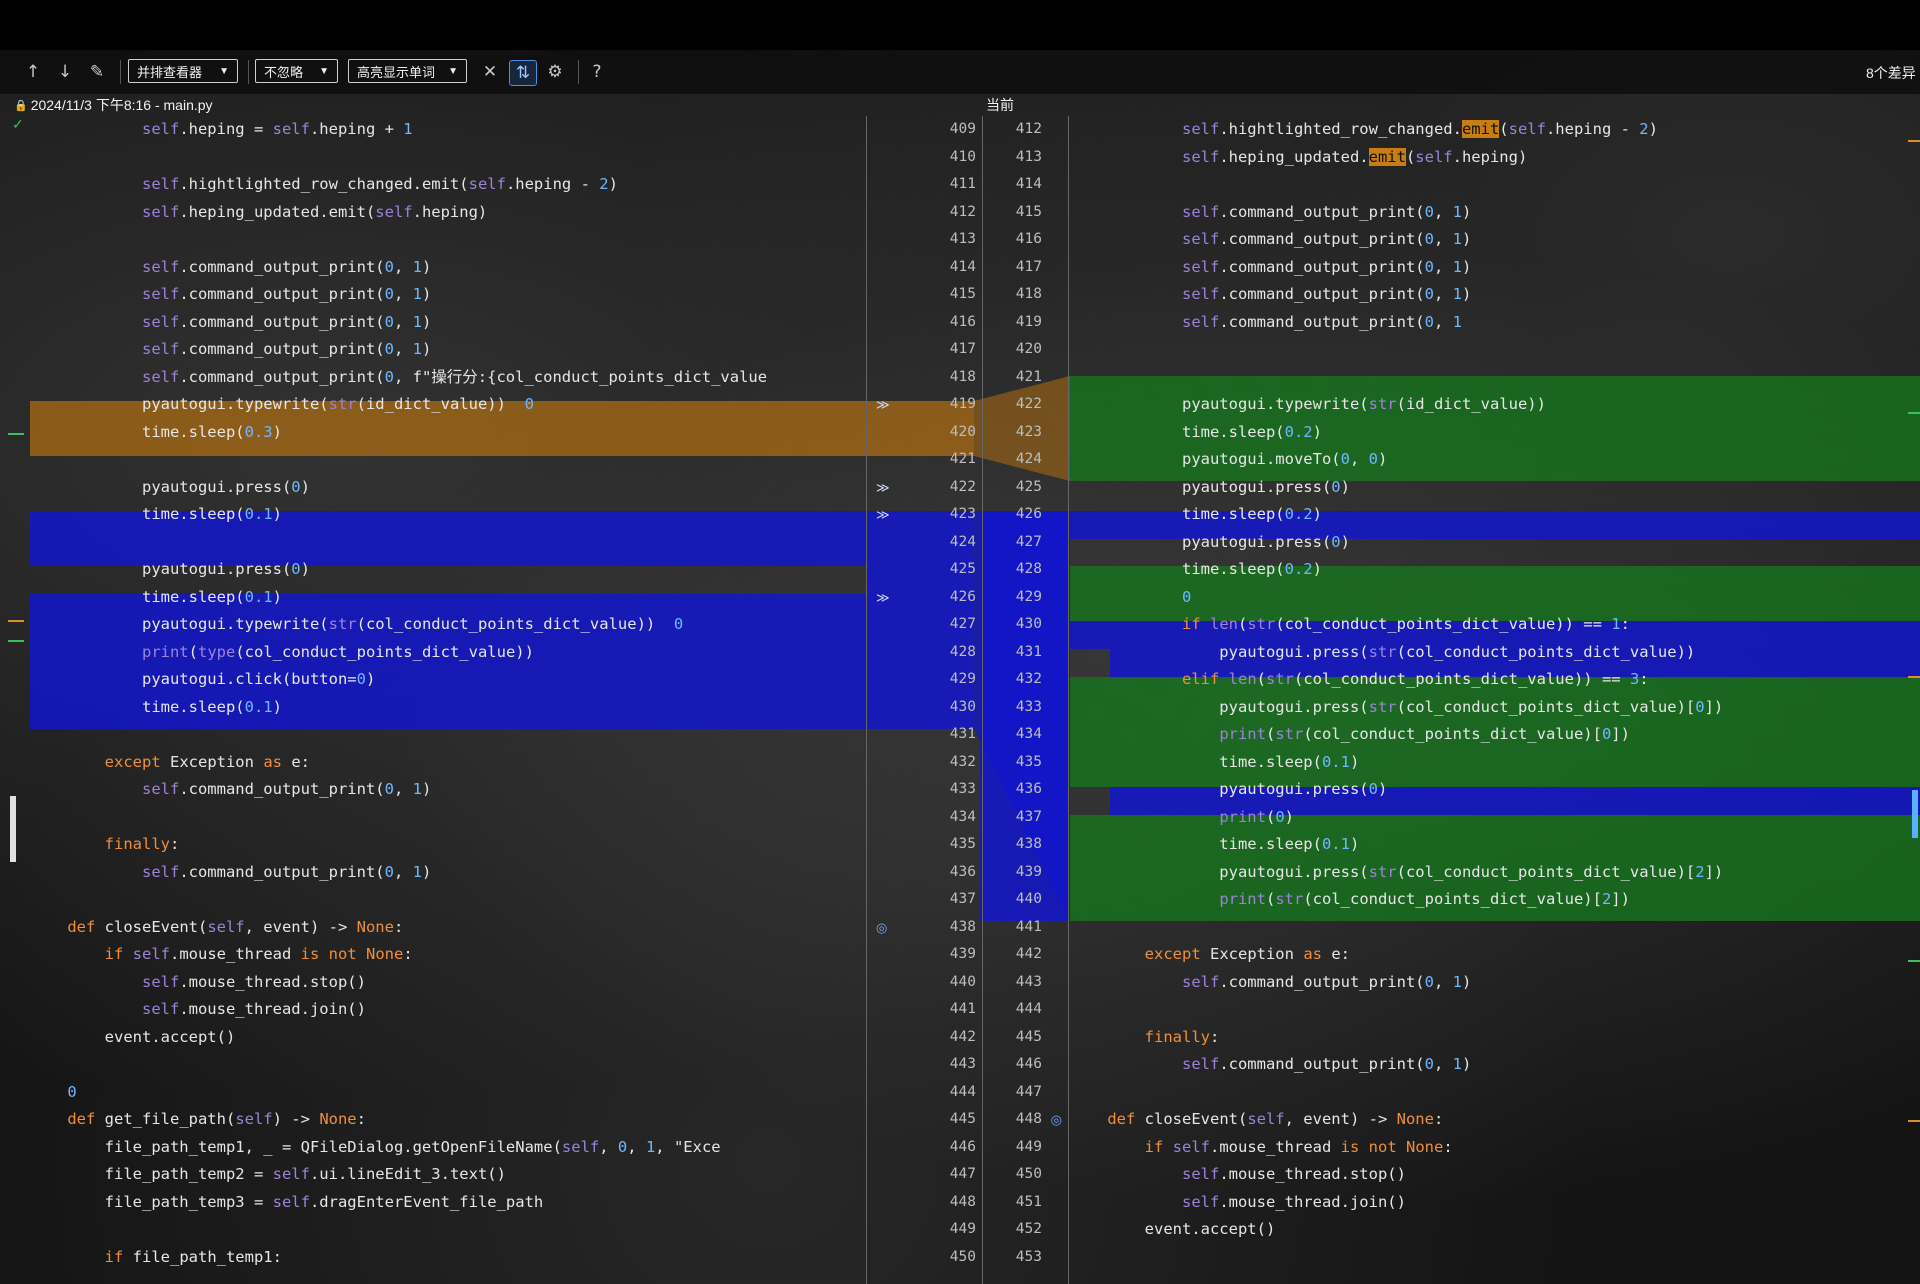 The image size is (1920, 1284). Describe the element at coordinates (448, 983) in the screenshot. I see `left-code-line: self.mouse_thread.stop()` at that location.